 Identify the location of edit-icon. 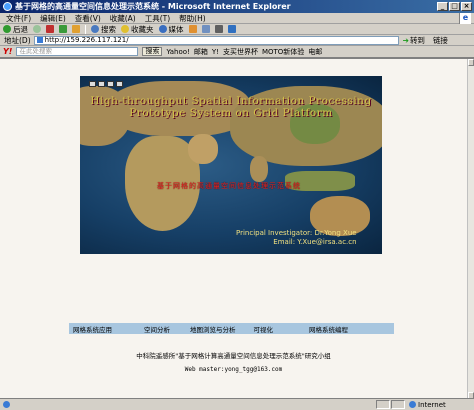
(231, 29).